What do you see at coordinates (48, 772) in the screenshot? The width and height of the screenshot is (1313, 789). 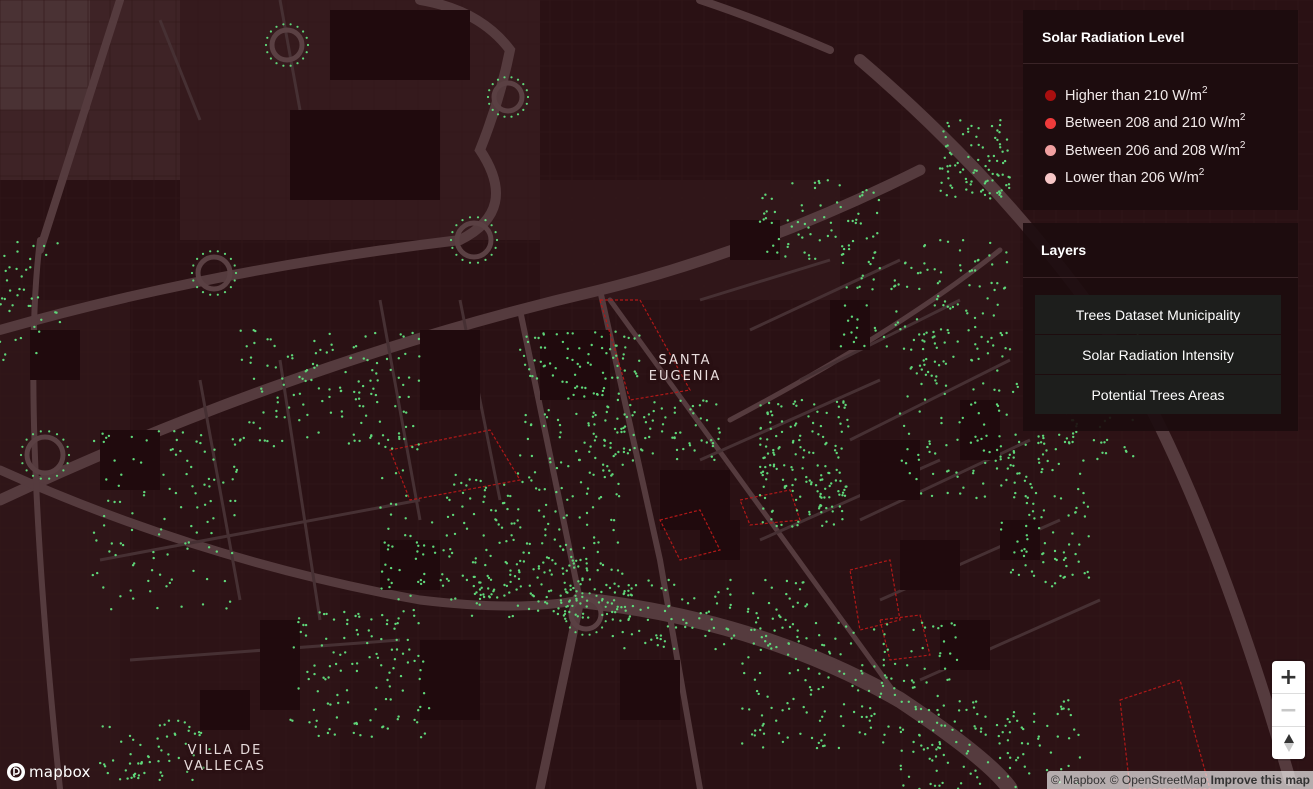 I see `mapbox-logo: mapbox` at bounding box center [48, 772].